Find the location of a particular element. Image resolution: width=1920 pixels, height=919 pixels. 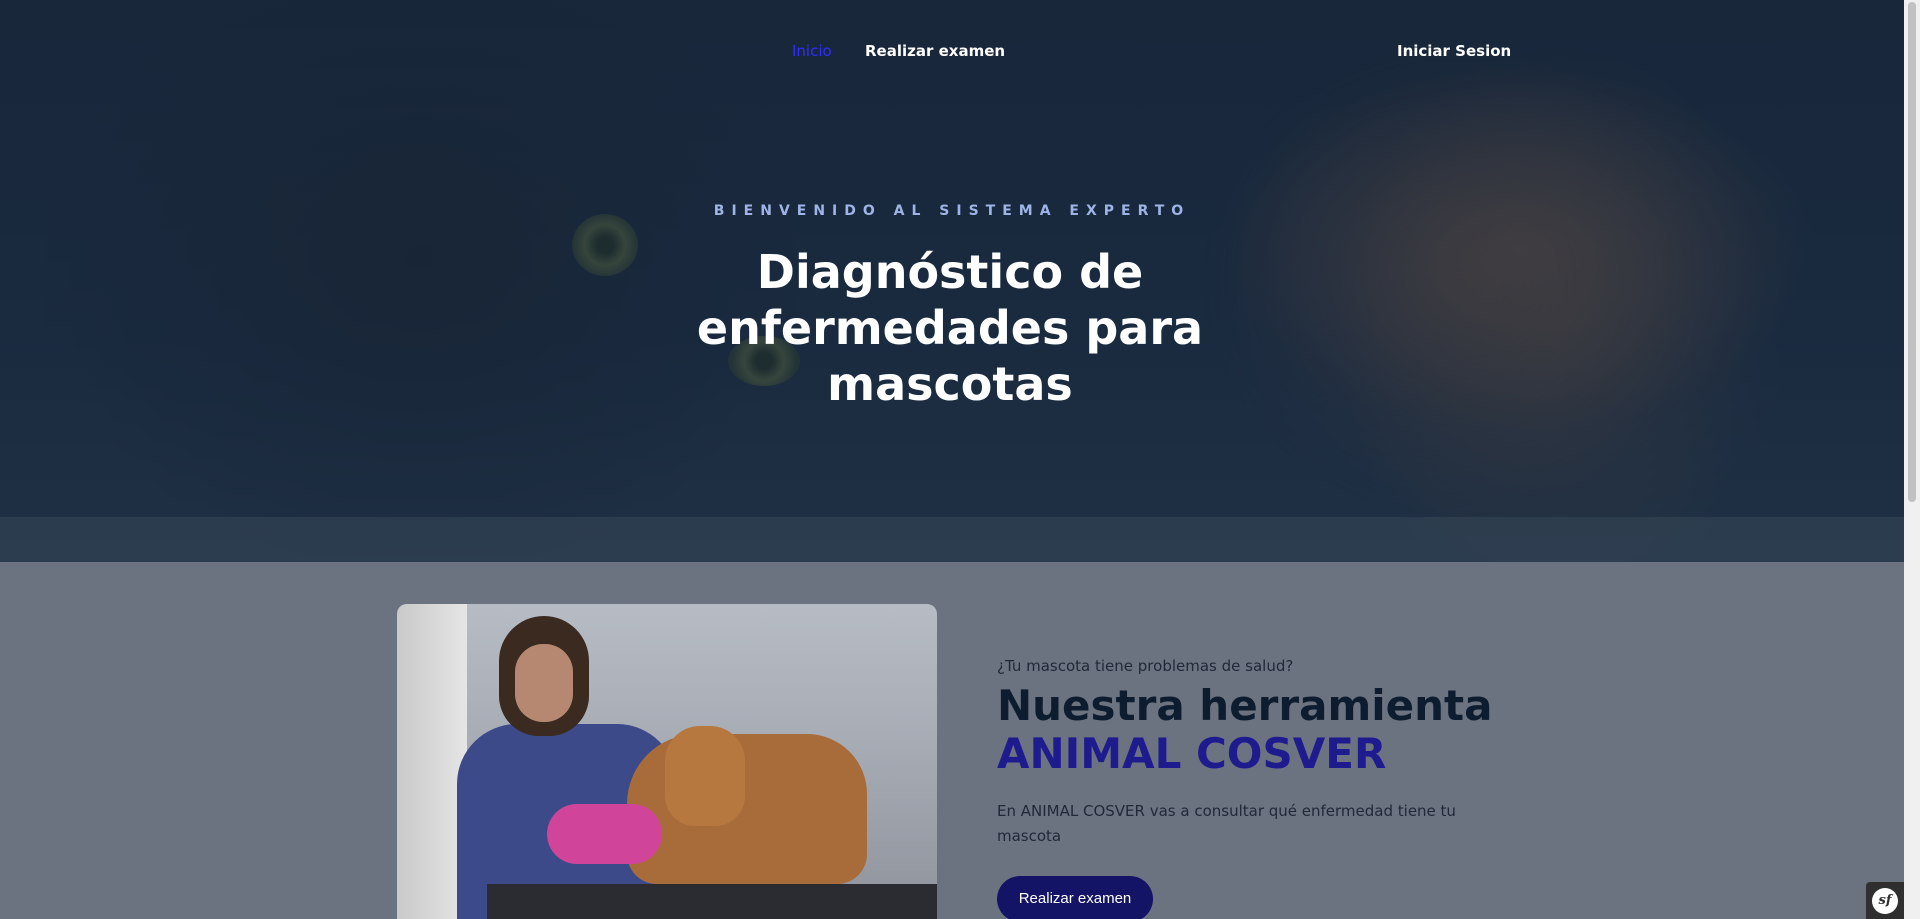

page-scrollbar is located at coordinates (1912, 459).